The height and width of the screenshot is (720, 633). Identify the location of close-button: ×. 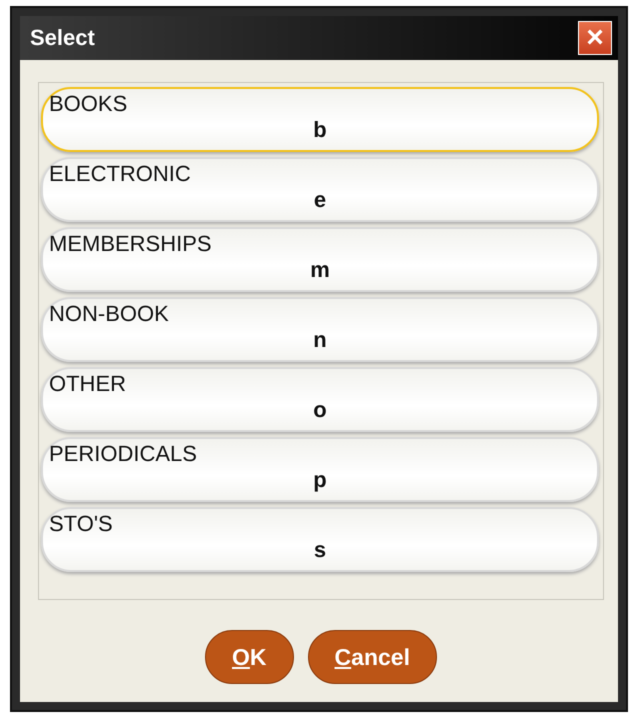
(595, 38).